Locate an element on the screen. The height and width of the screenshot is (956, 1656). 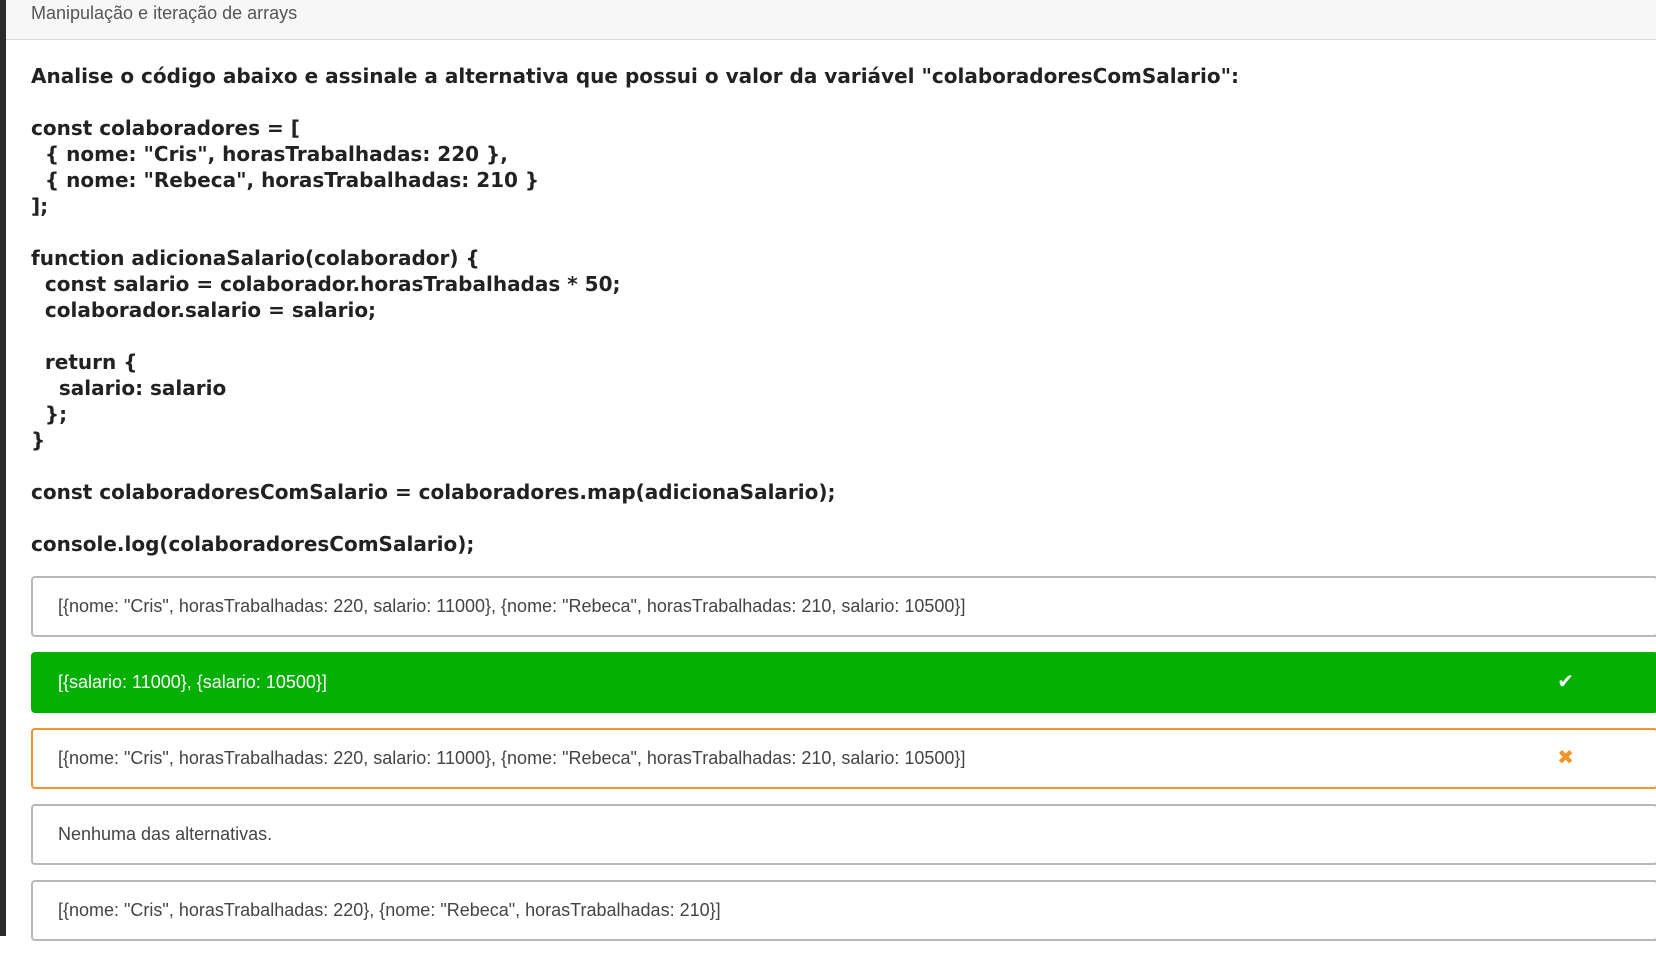
question-line: function adicionaSalario(colaborador) { is located at coordinates (255, 258).